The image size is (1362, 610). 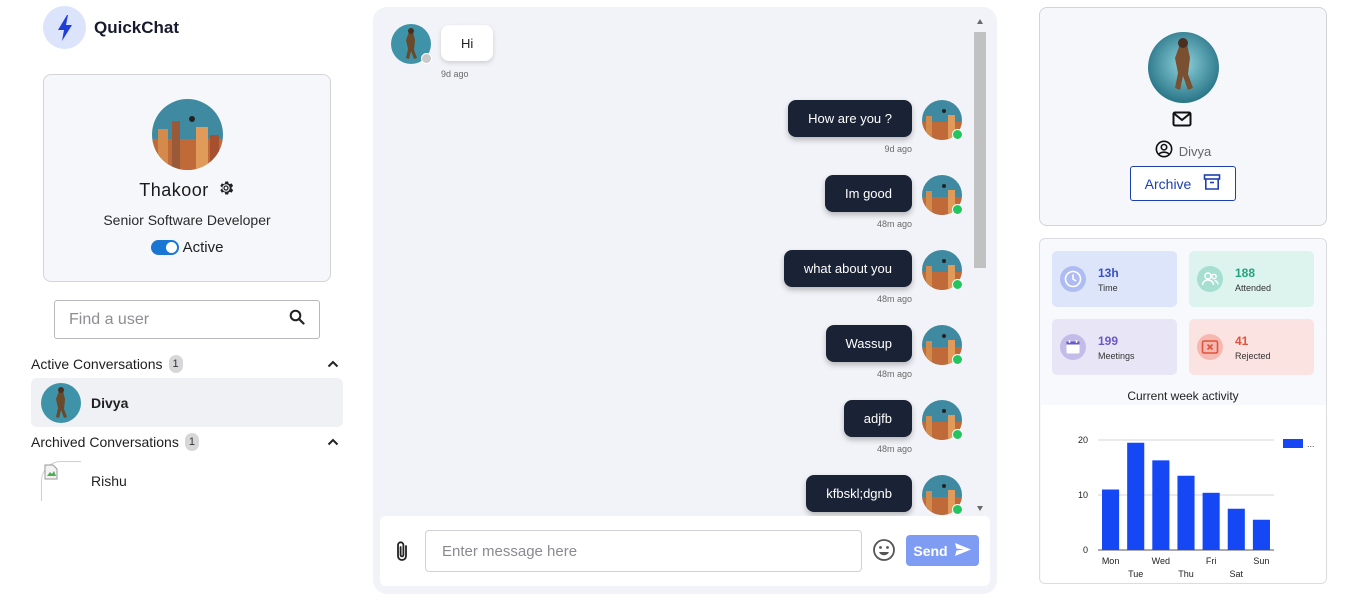 I want to click on active-count-badge: 1, so click(x=175, y=364).